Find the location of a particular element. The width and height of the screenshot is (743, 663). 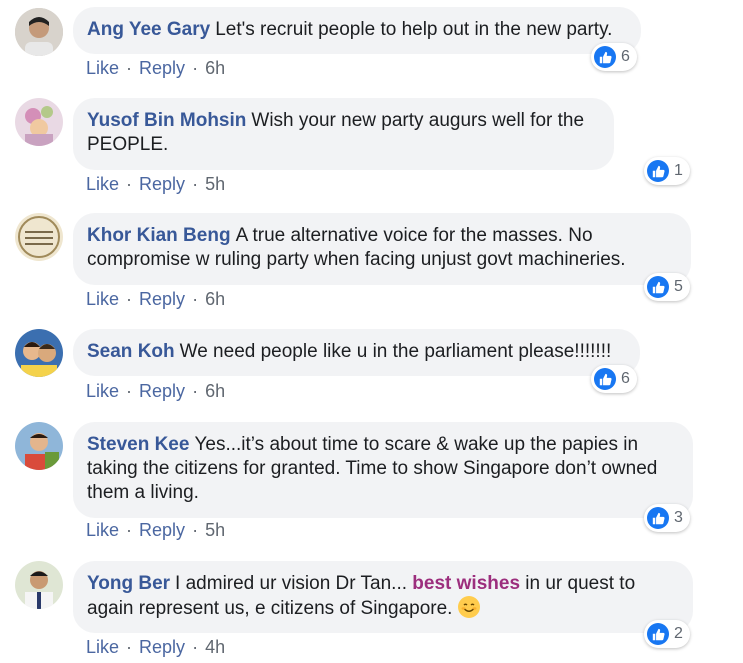

timestamp: 4h is located at coordinates (215, 647).